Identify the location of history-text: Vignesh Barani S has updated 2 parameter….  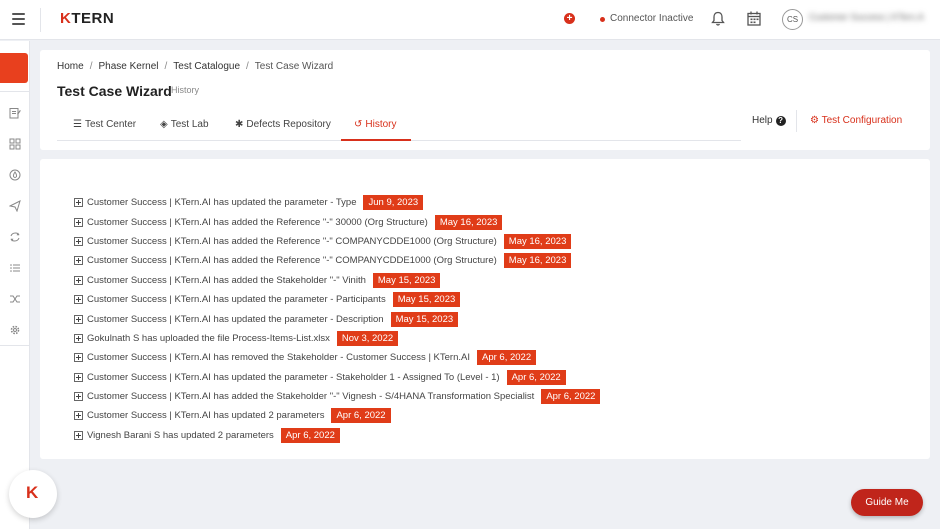
(180, 435).